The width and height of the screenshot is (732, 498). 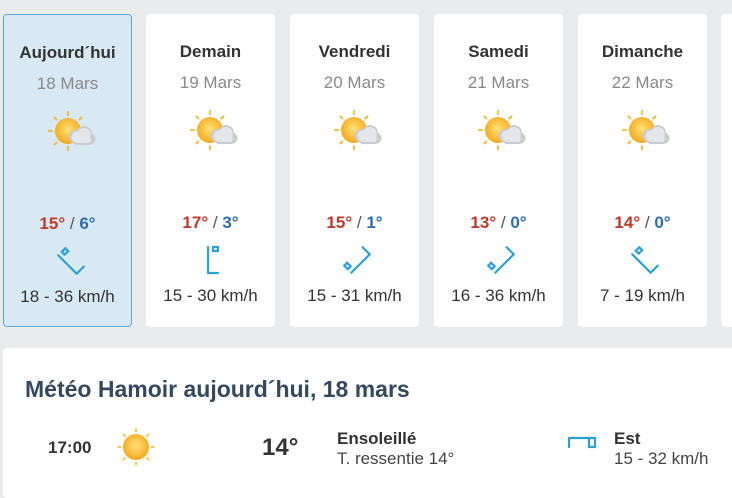 I want to click on detail-wind-speed: 15 - 32 km/h, so click(x=661, y=458).